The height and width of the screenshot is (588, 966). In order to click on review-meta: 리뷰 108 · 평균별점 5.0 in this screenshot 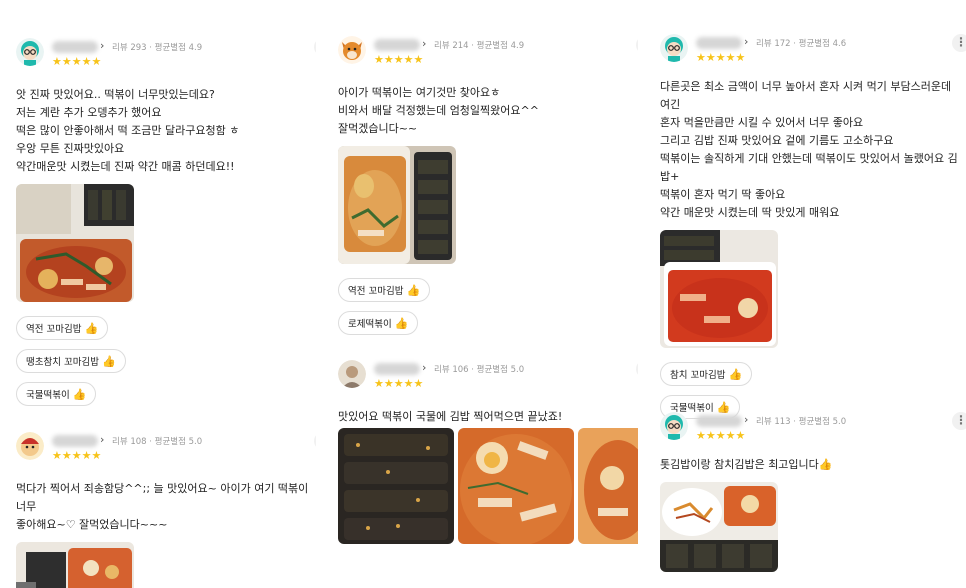, I will do `click(157, 442)`.